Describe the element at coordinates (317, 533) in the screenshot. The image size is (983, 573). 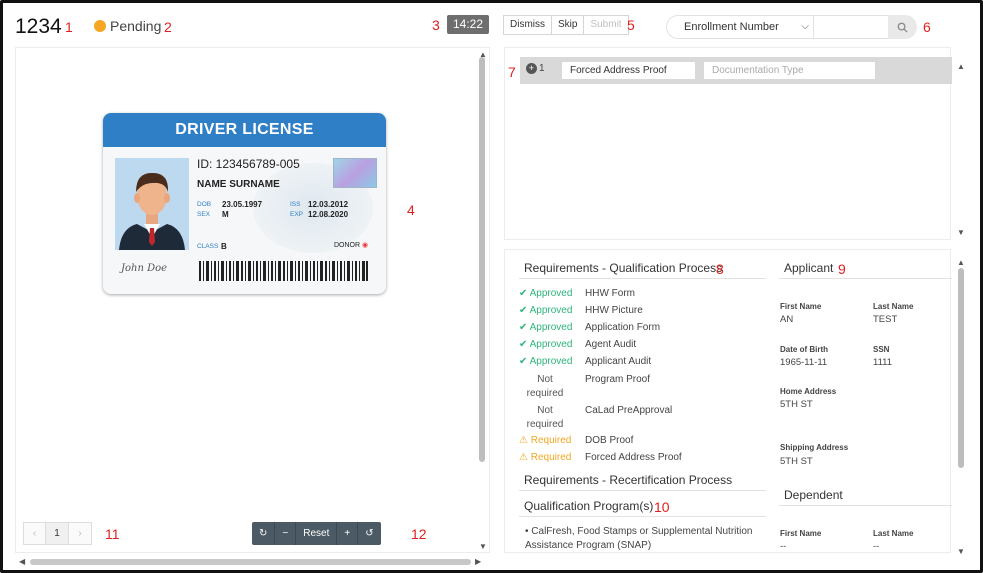
I see `reset-button: Reset` at that location.